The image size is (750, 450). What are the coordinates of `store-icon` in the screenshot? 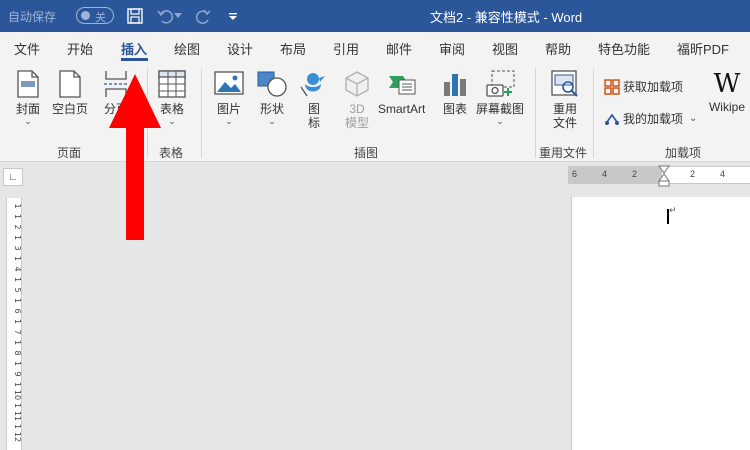 It's located at (612, 86).